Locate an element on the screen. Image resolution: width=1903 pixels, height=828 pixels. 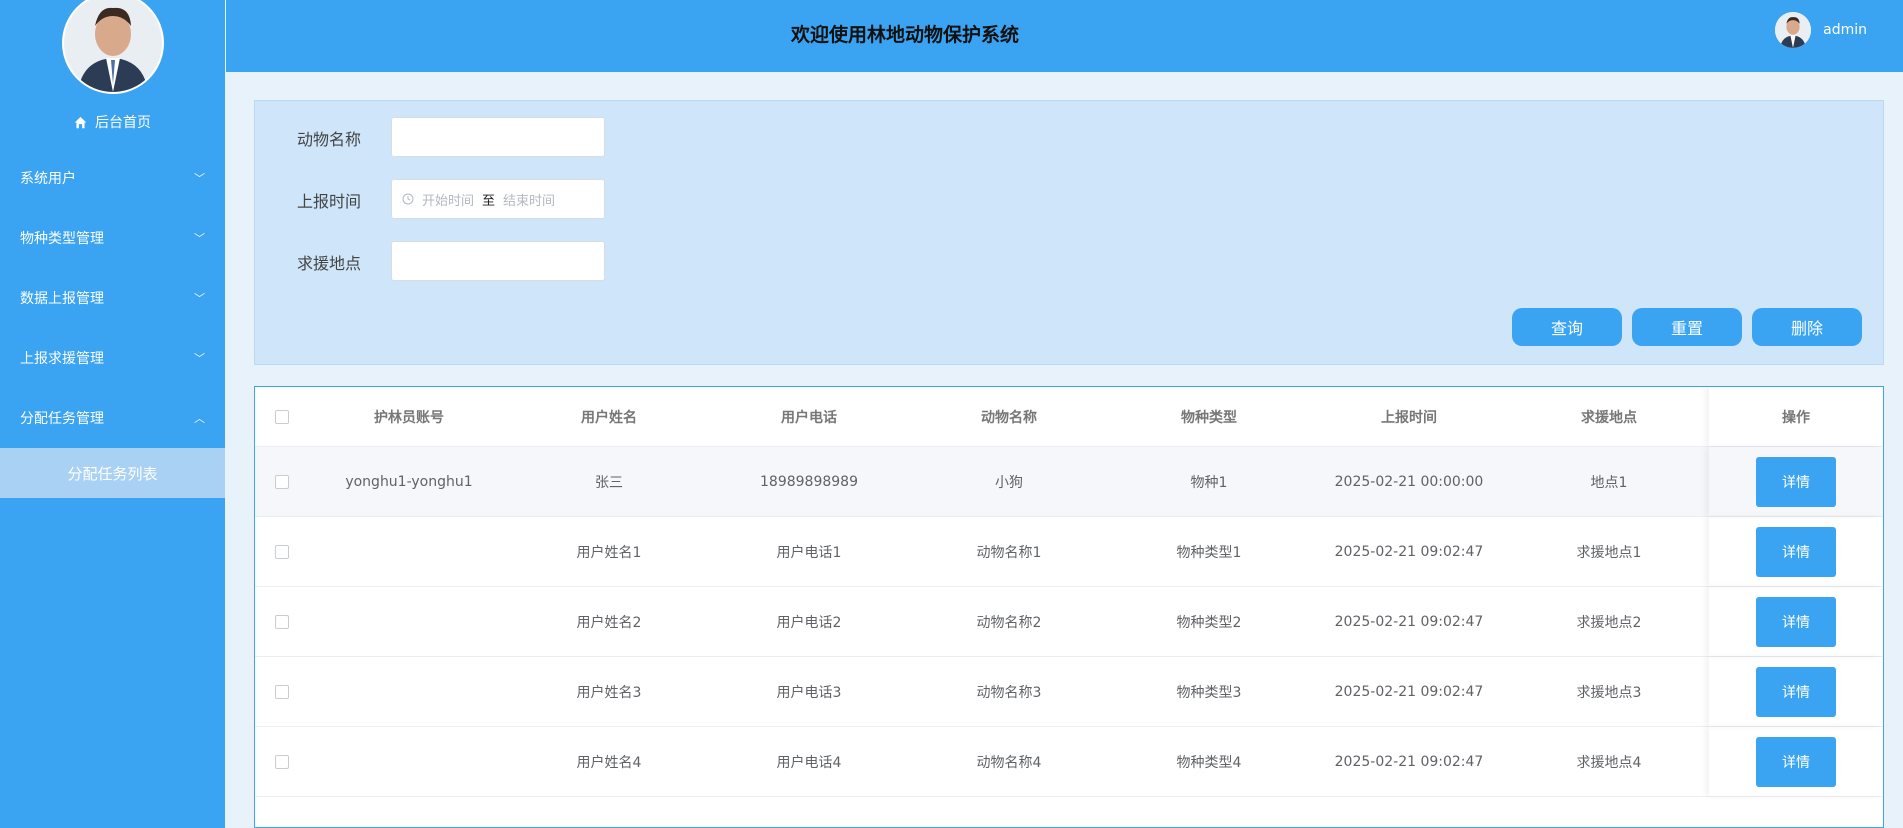
sidebar-item-label: 上报求援管理 is located at coordinates (62, 359).